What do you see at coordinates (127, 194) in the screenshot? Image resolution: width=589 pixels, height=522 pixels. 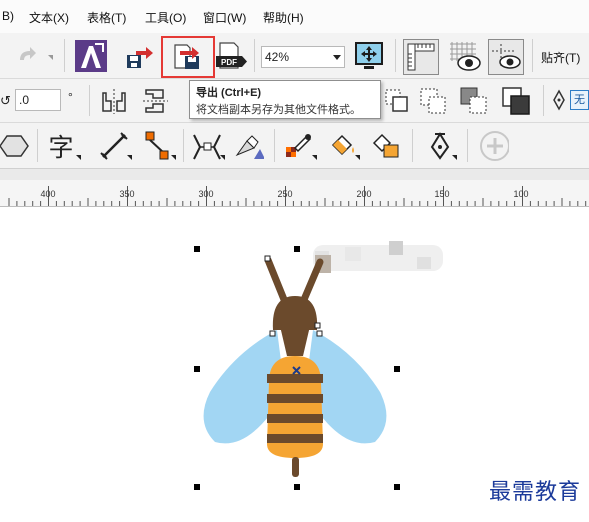 I see `ruler-label: 350` at bounding box center [127, 194].